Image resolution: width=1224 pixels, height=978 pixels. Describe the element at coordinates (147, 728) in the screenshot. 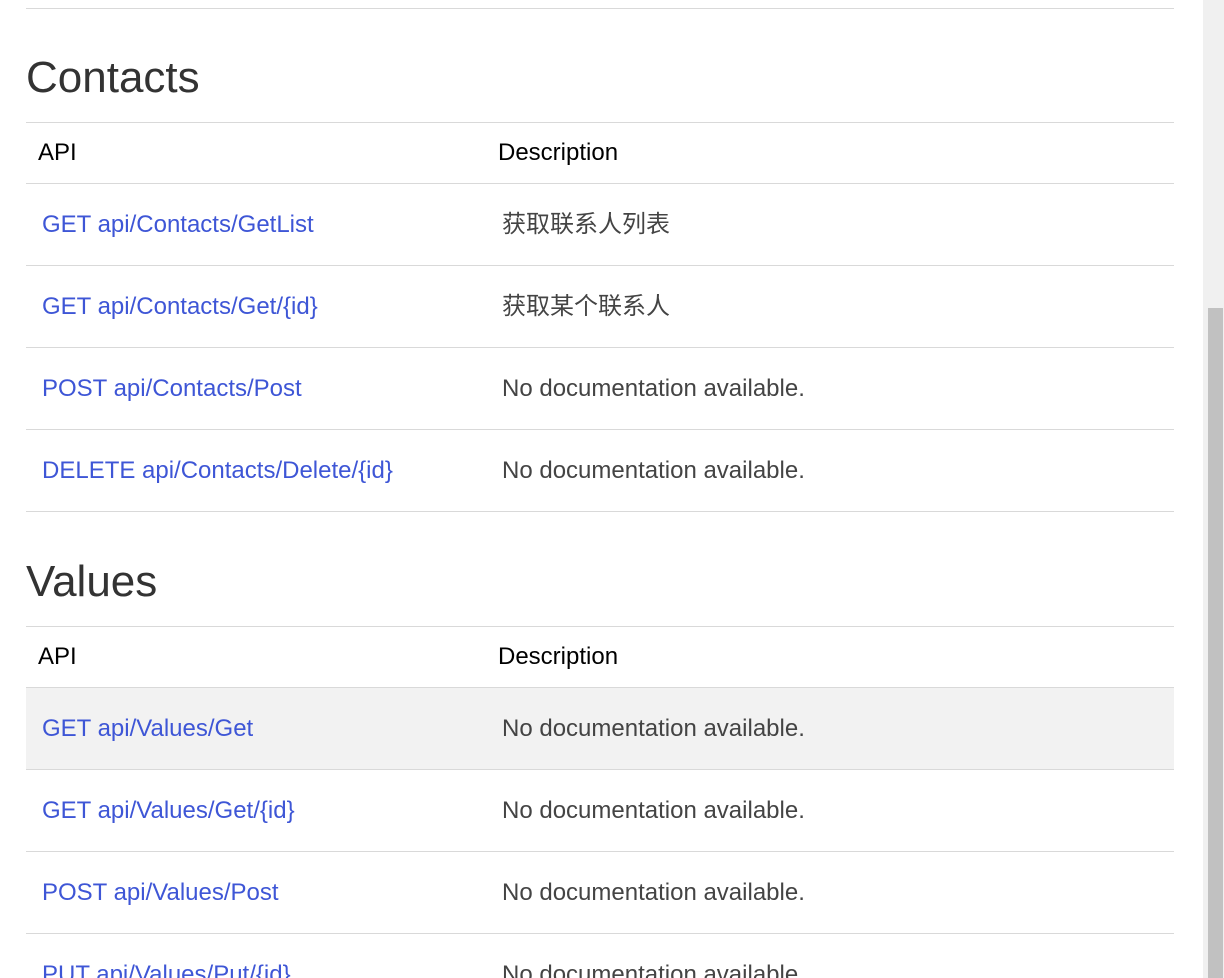

I see `api-link-values-get: GET api/Values/Get` at that location.